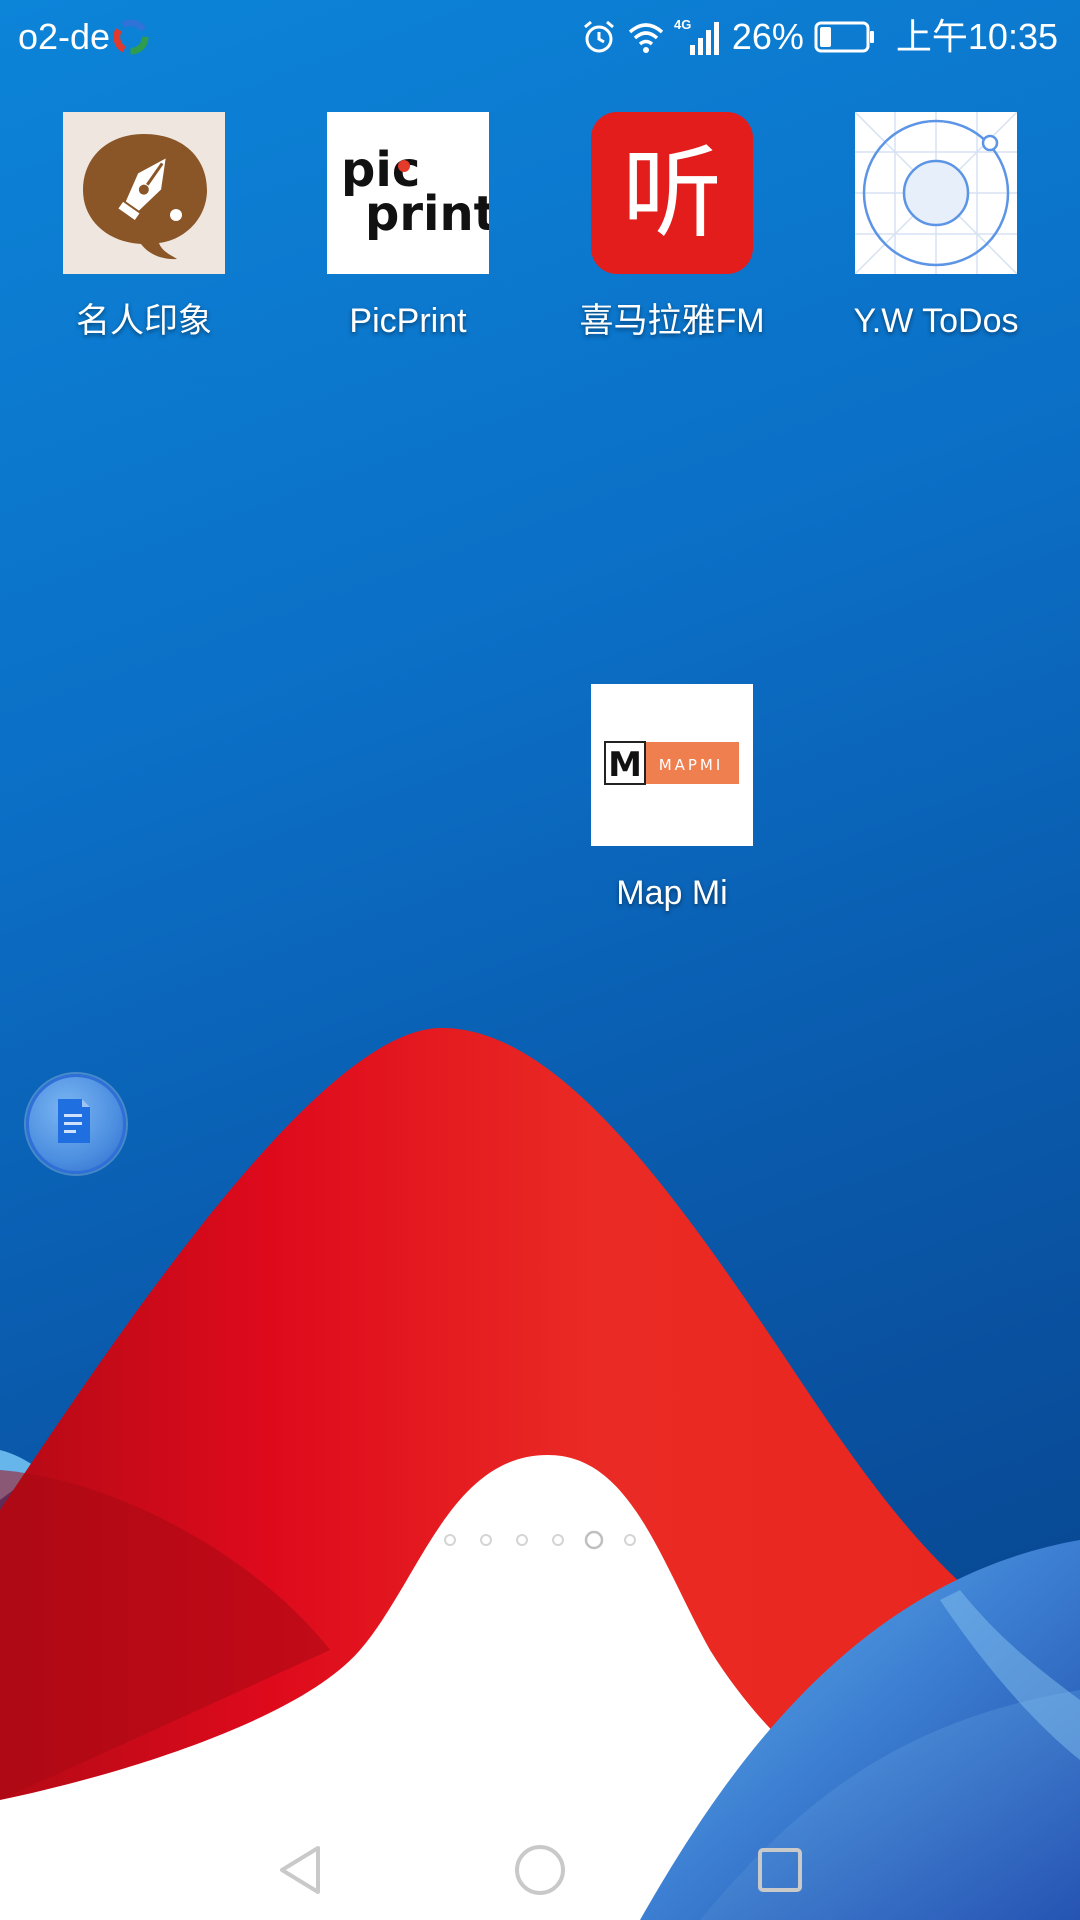  I want to click on app-label: Map Mi, so click(672, 893).